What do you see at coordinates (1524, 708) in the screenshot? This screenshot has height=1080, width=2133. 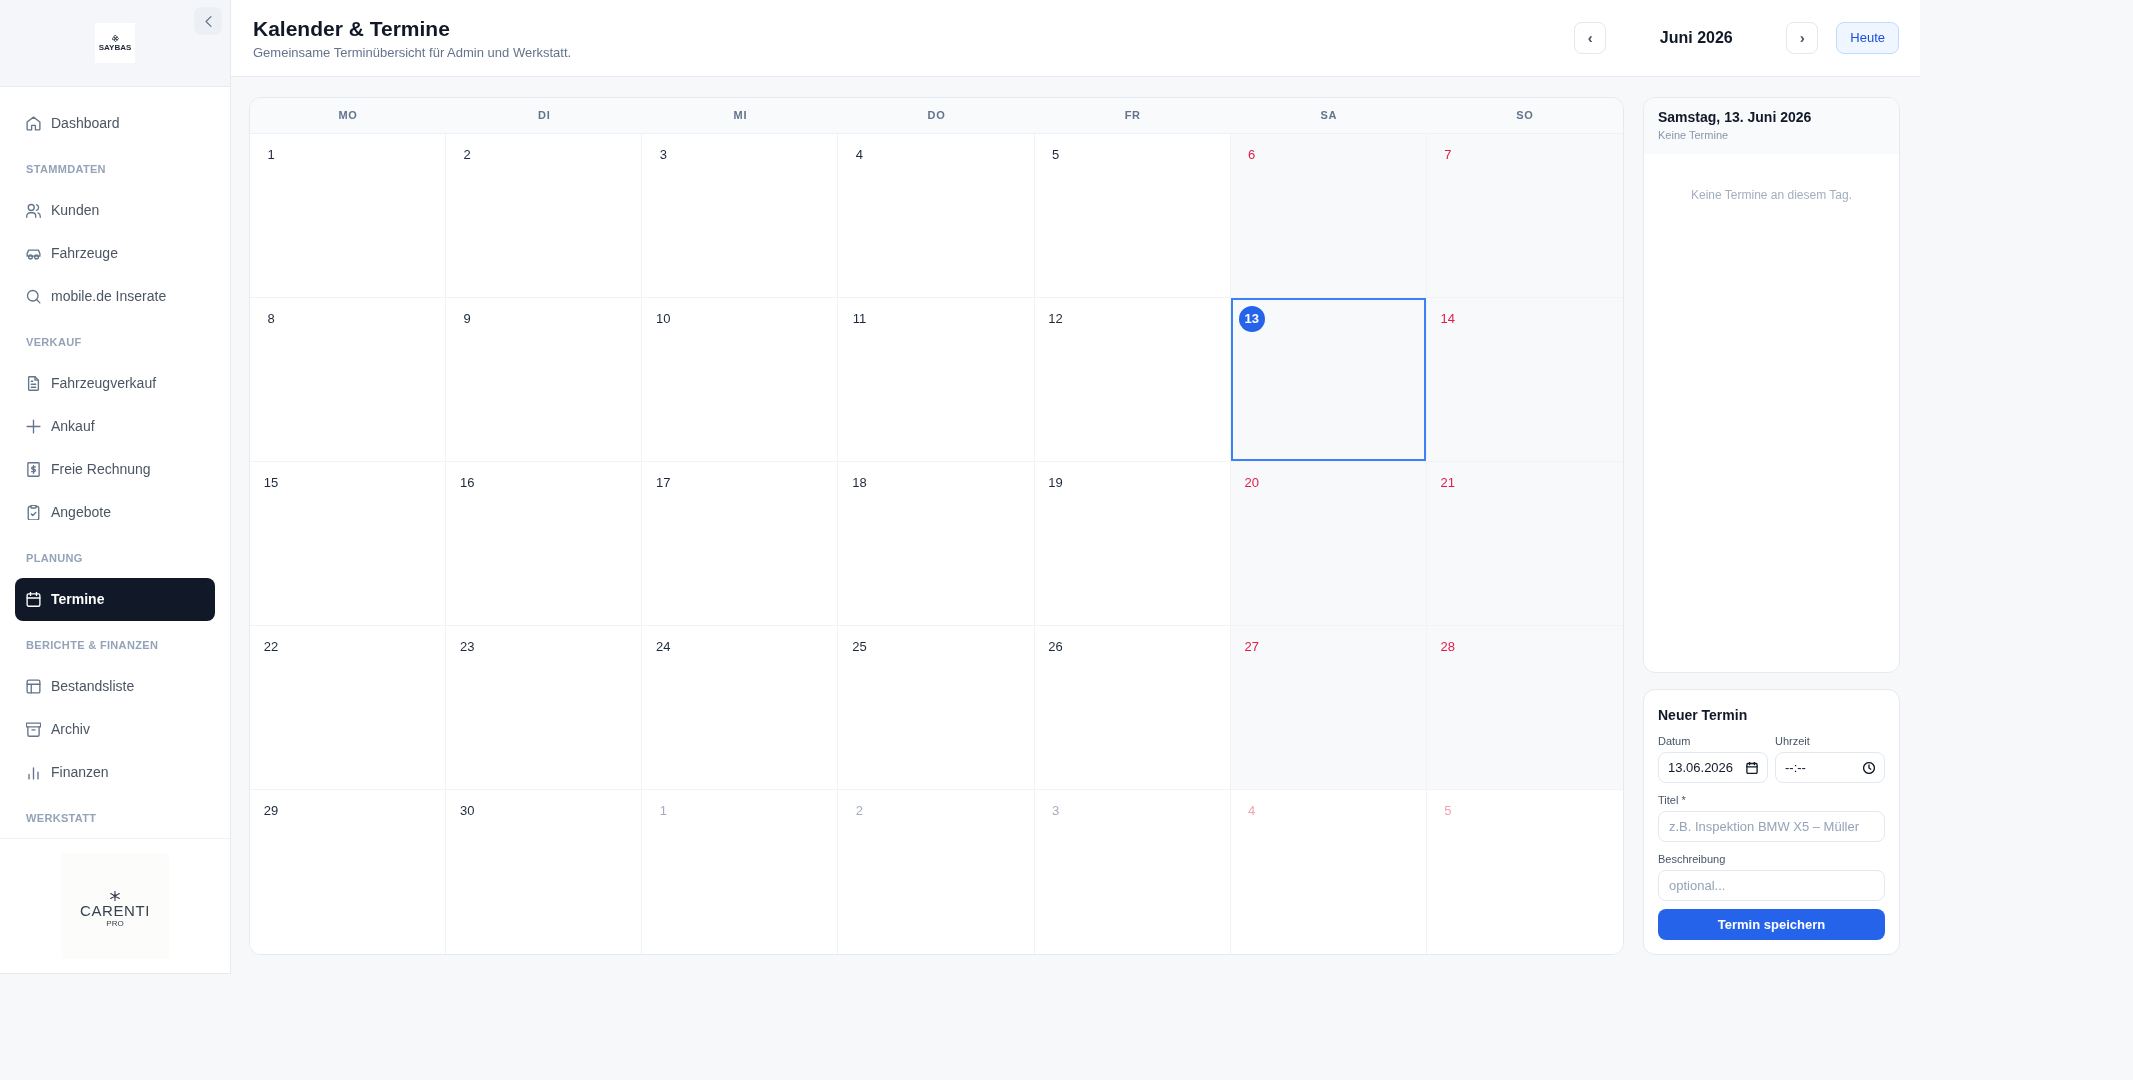 I see `calendar-day: 28` at bounding box center [1524, 708].